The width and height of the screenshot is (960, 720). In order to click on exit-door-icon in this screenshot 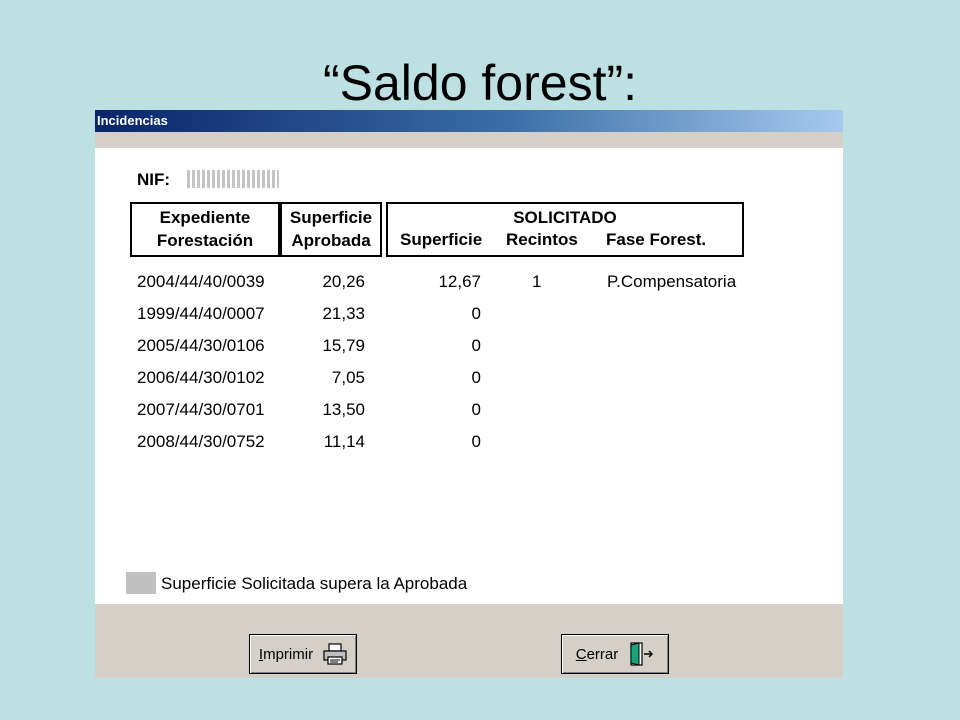, I will do `click(641, 654)`.